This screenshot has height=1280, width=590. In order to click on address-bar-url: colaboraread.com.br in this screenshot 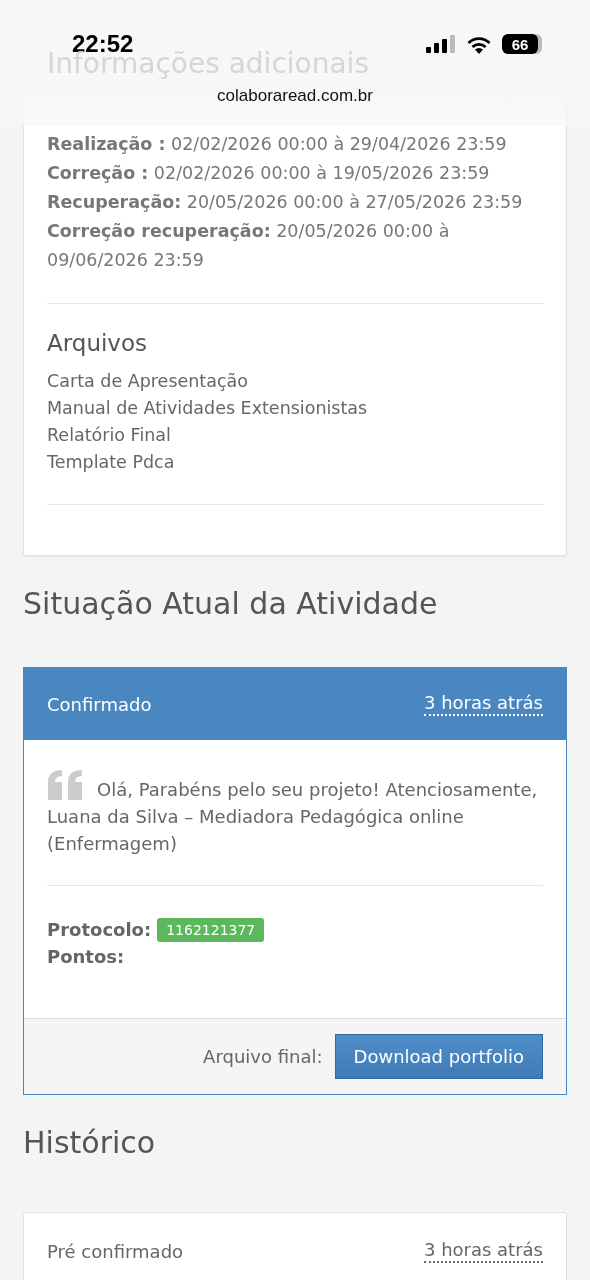, I will do `click(295, 96)`.